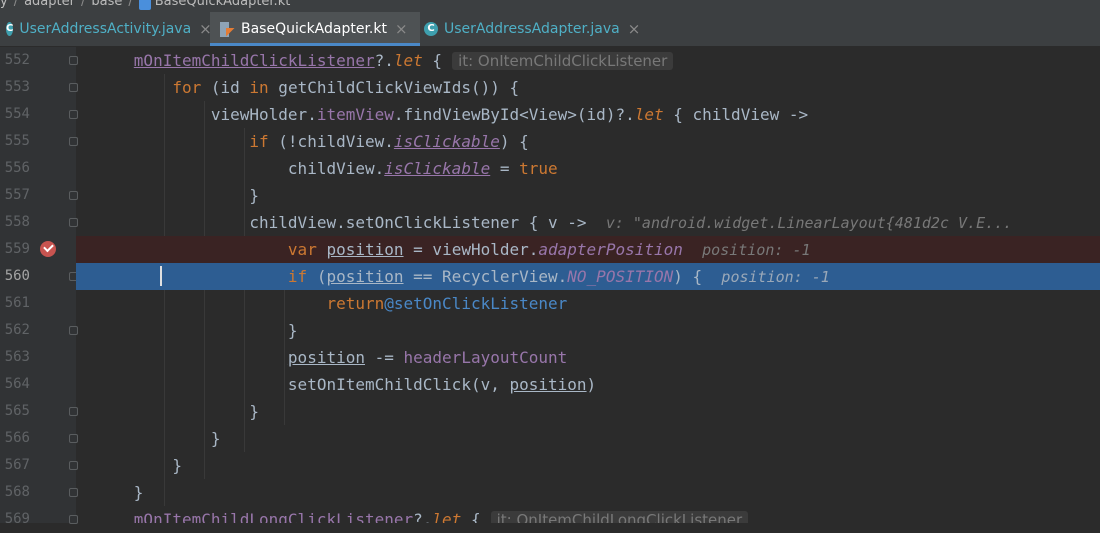 Image resolution: width=1100 pixels, height=533 pixels. What do you see at coordinates (17, 303) in the screenshot?
I see `line-number: 561` at bounding box center [17, 303].